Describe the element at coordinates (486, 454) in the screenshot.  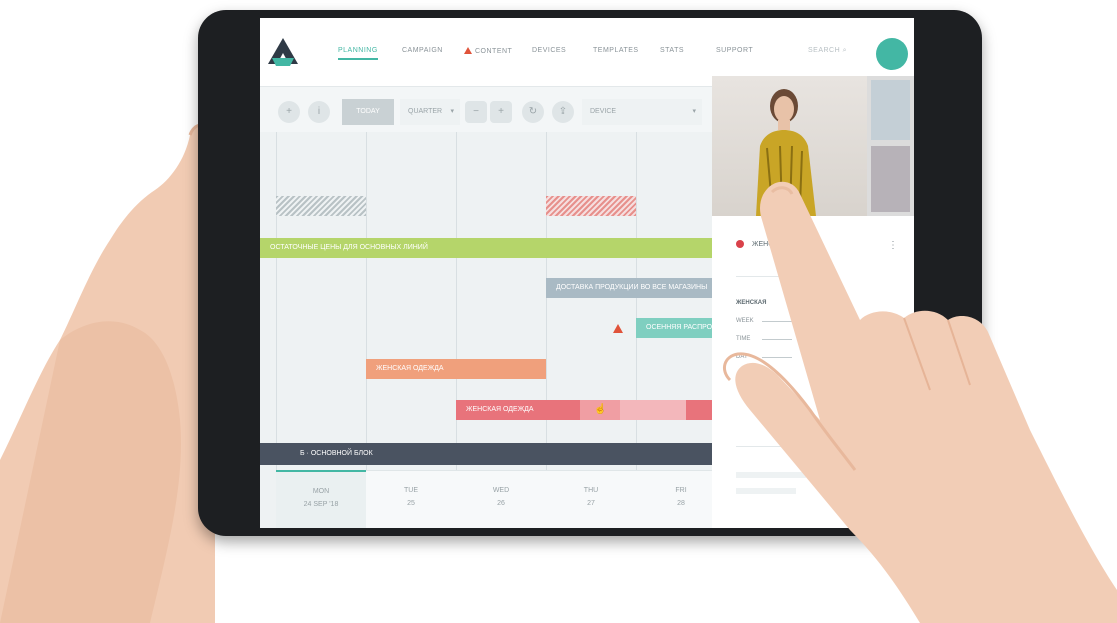
I see `main-block-bar: Б · ОСНОВНОЙ БЛОК` at that location.